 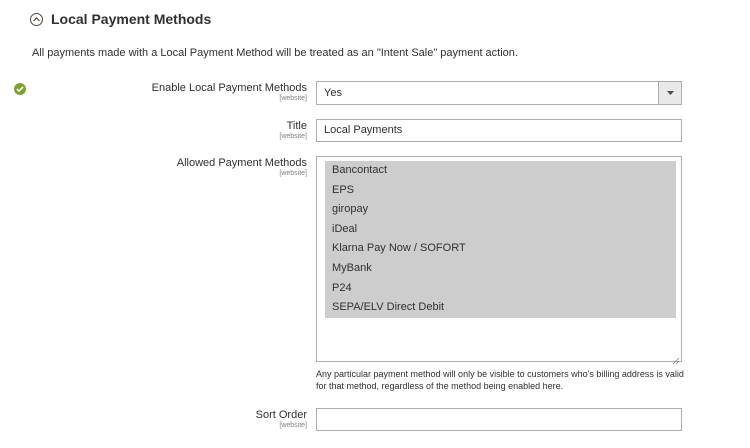 What do you see at coordinates (293, 173) in the screenshot?
I see `allowed-scope: [website]` at bounding box center [293, 173].